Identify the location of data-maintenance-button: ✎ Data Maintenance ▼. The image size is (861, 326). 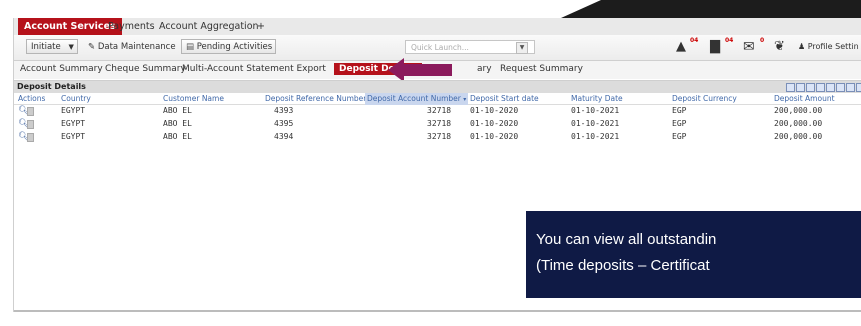
(135, 46).